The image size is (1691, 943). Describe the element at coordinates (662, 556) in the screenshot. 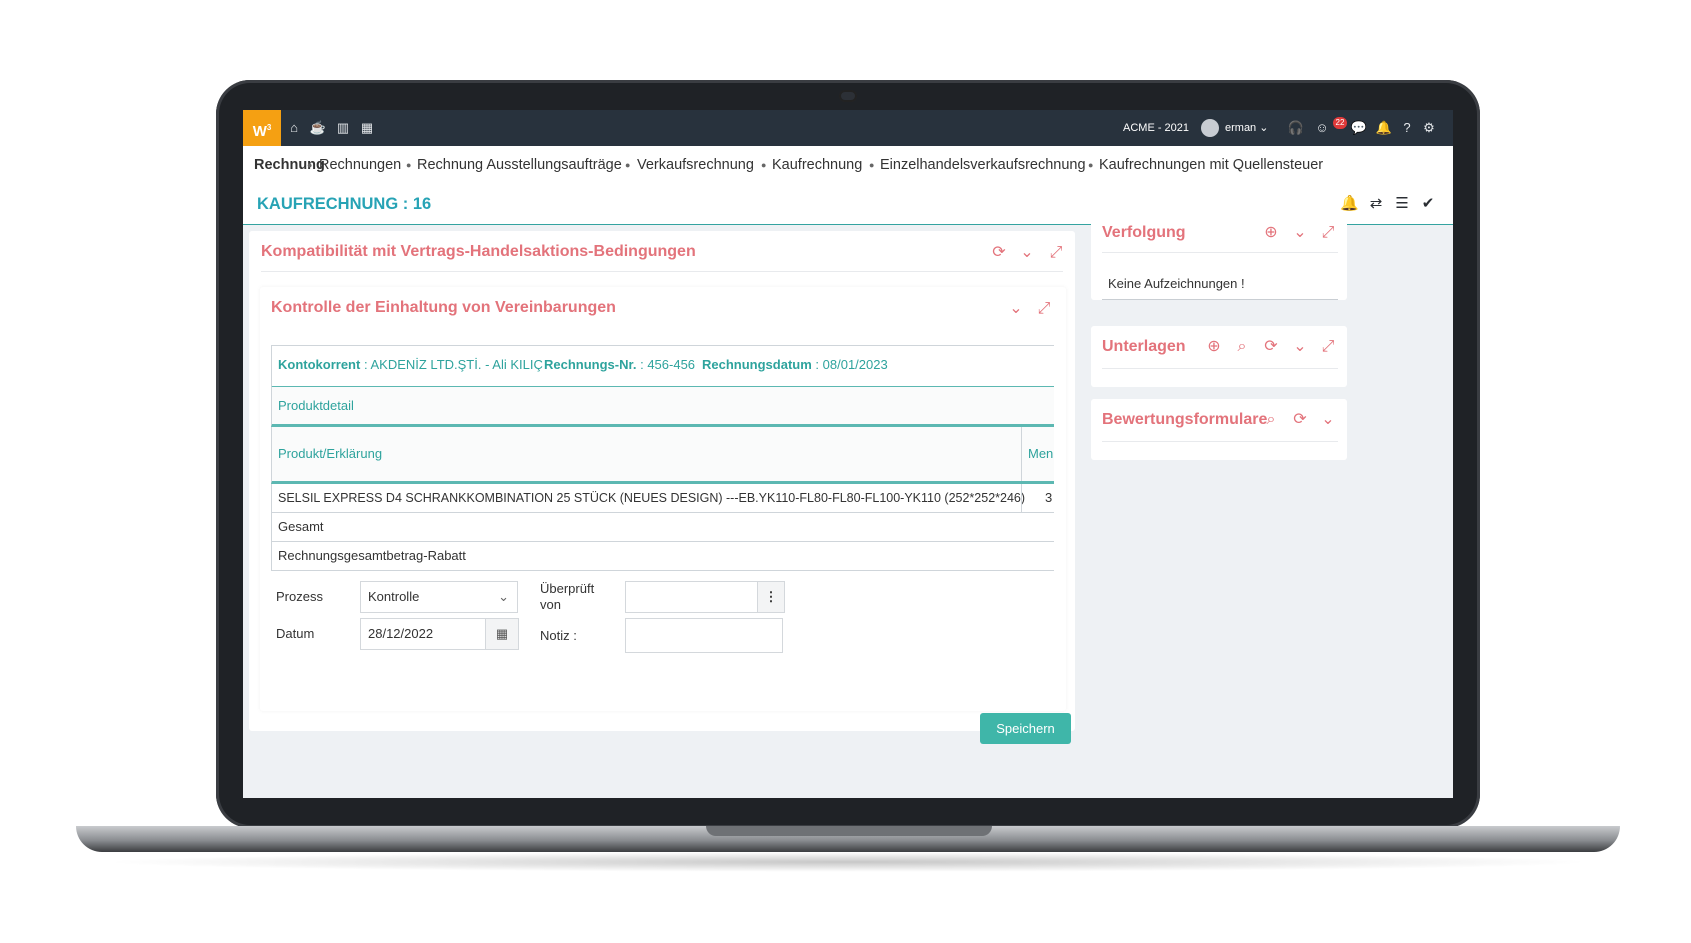

I see `discount-row: Rechnungsgesamtbetrag-Rabatt` at that location.